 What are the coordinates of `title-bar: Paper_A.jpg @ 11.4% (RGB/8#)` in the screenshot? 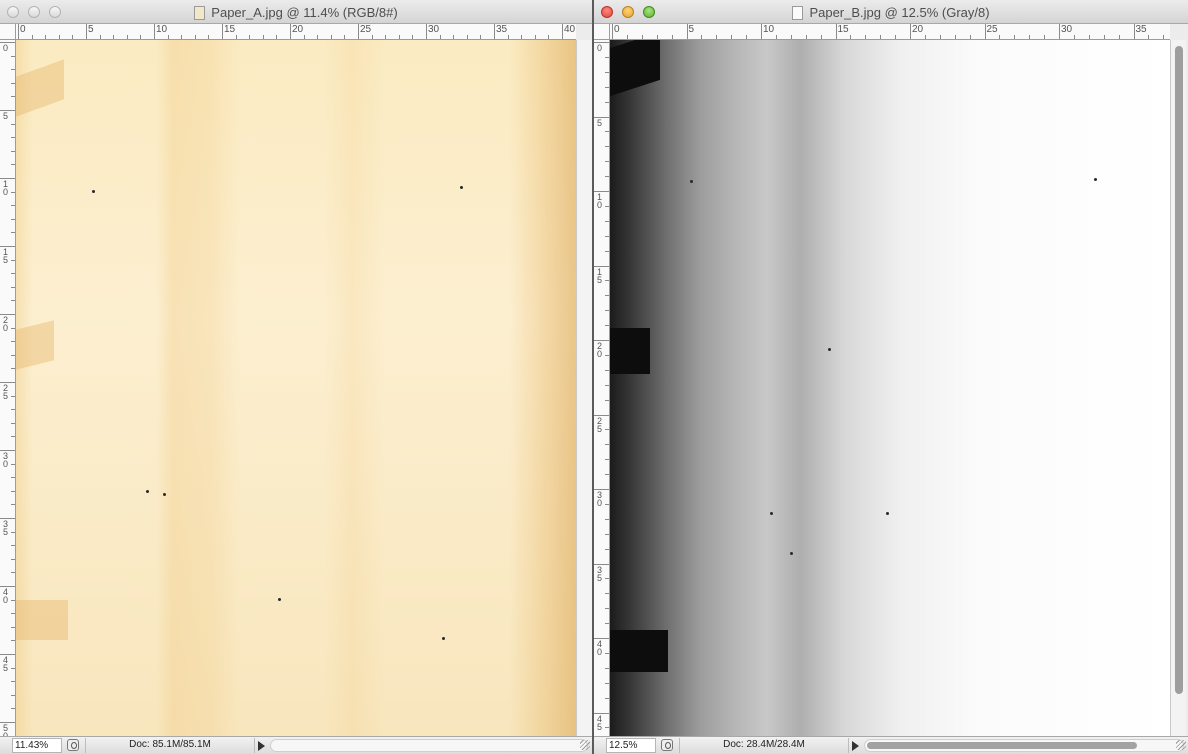 It's located at (296, 12).